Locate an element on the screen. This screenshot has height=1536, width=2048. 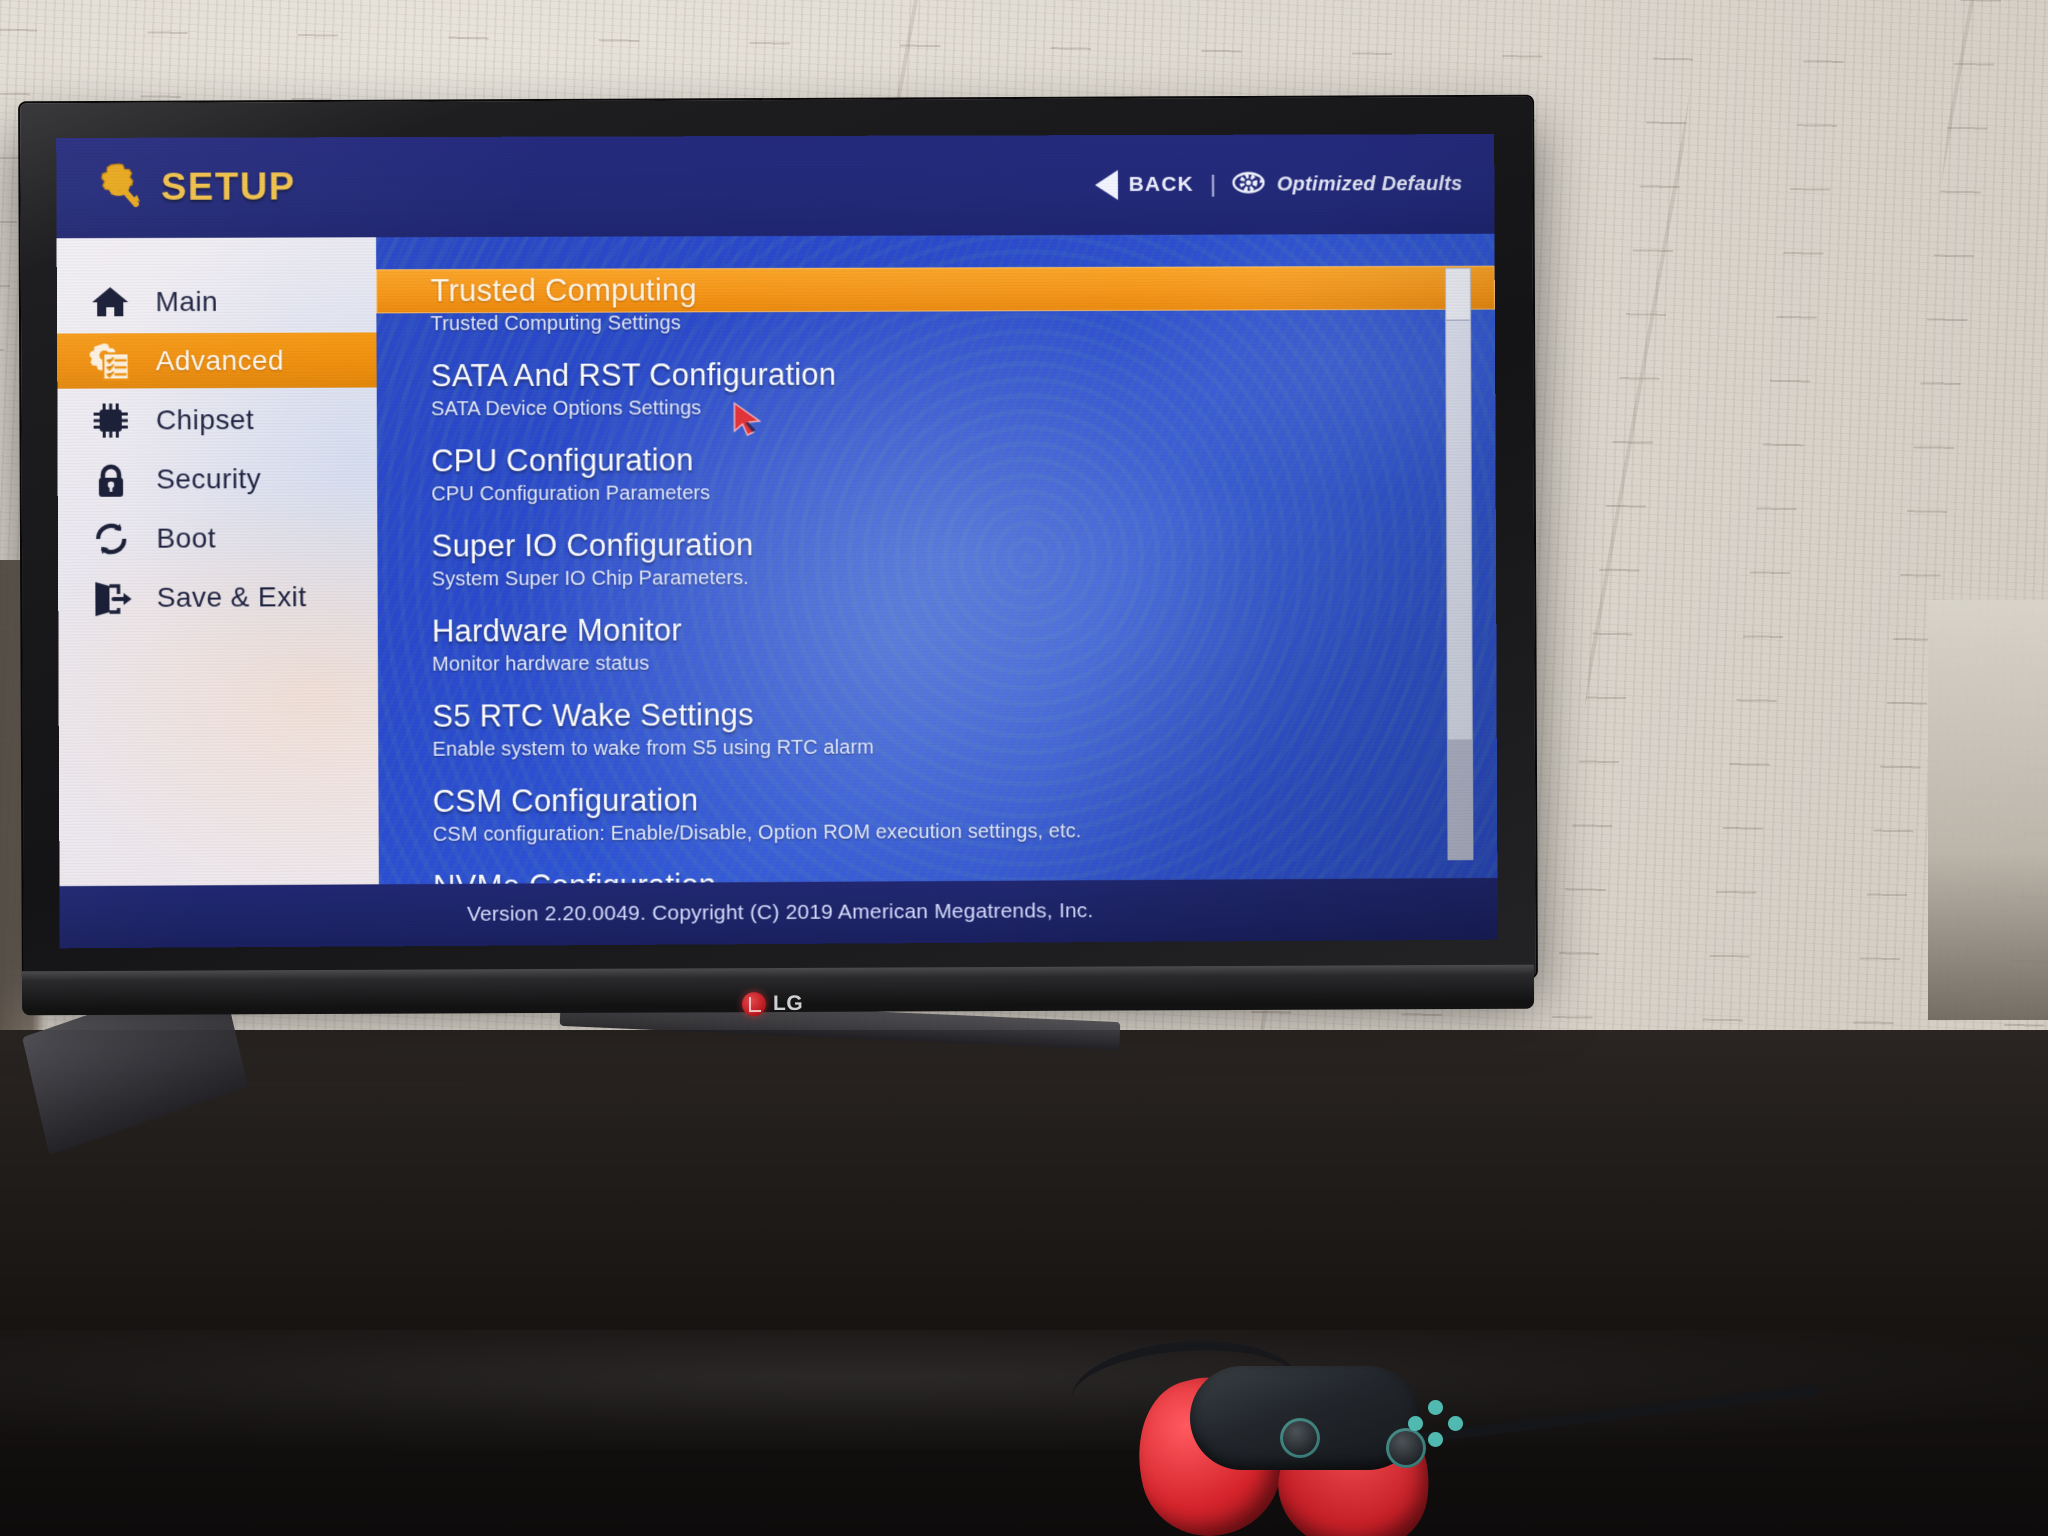
sidebar-item-chipset: Chipset is located at coordinates (217, 420).